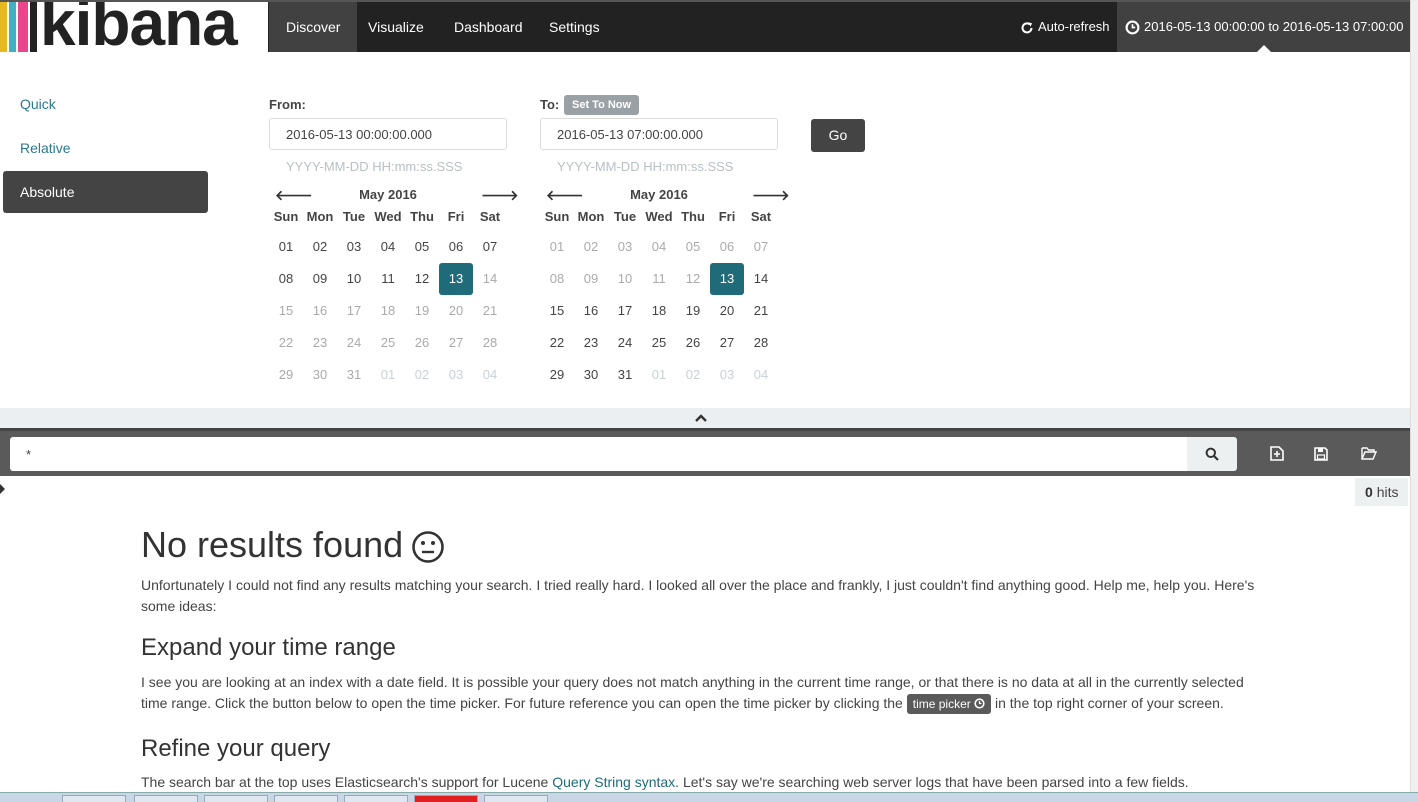 This screenshot has width=1418, height=802. Describe the element at coordinates (599, 454) in the screenshot. I see `search-input` at that location.